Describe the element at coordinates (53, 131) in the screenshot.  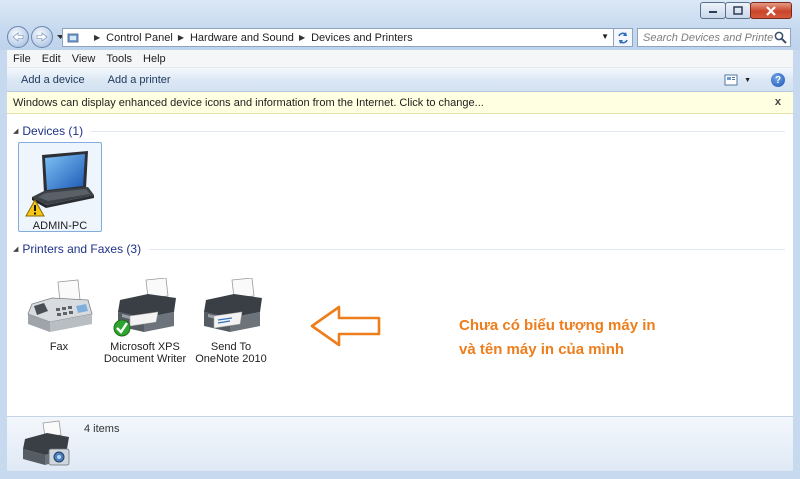
I see `devices-group-title: Devices (1)` at that location.